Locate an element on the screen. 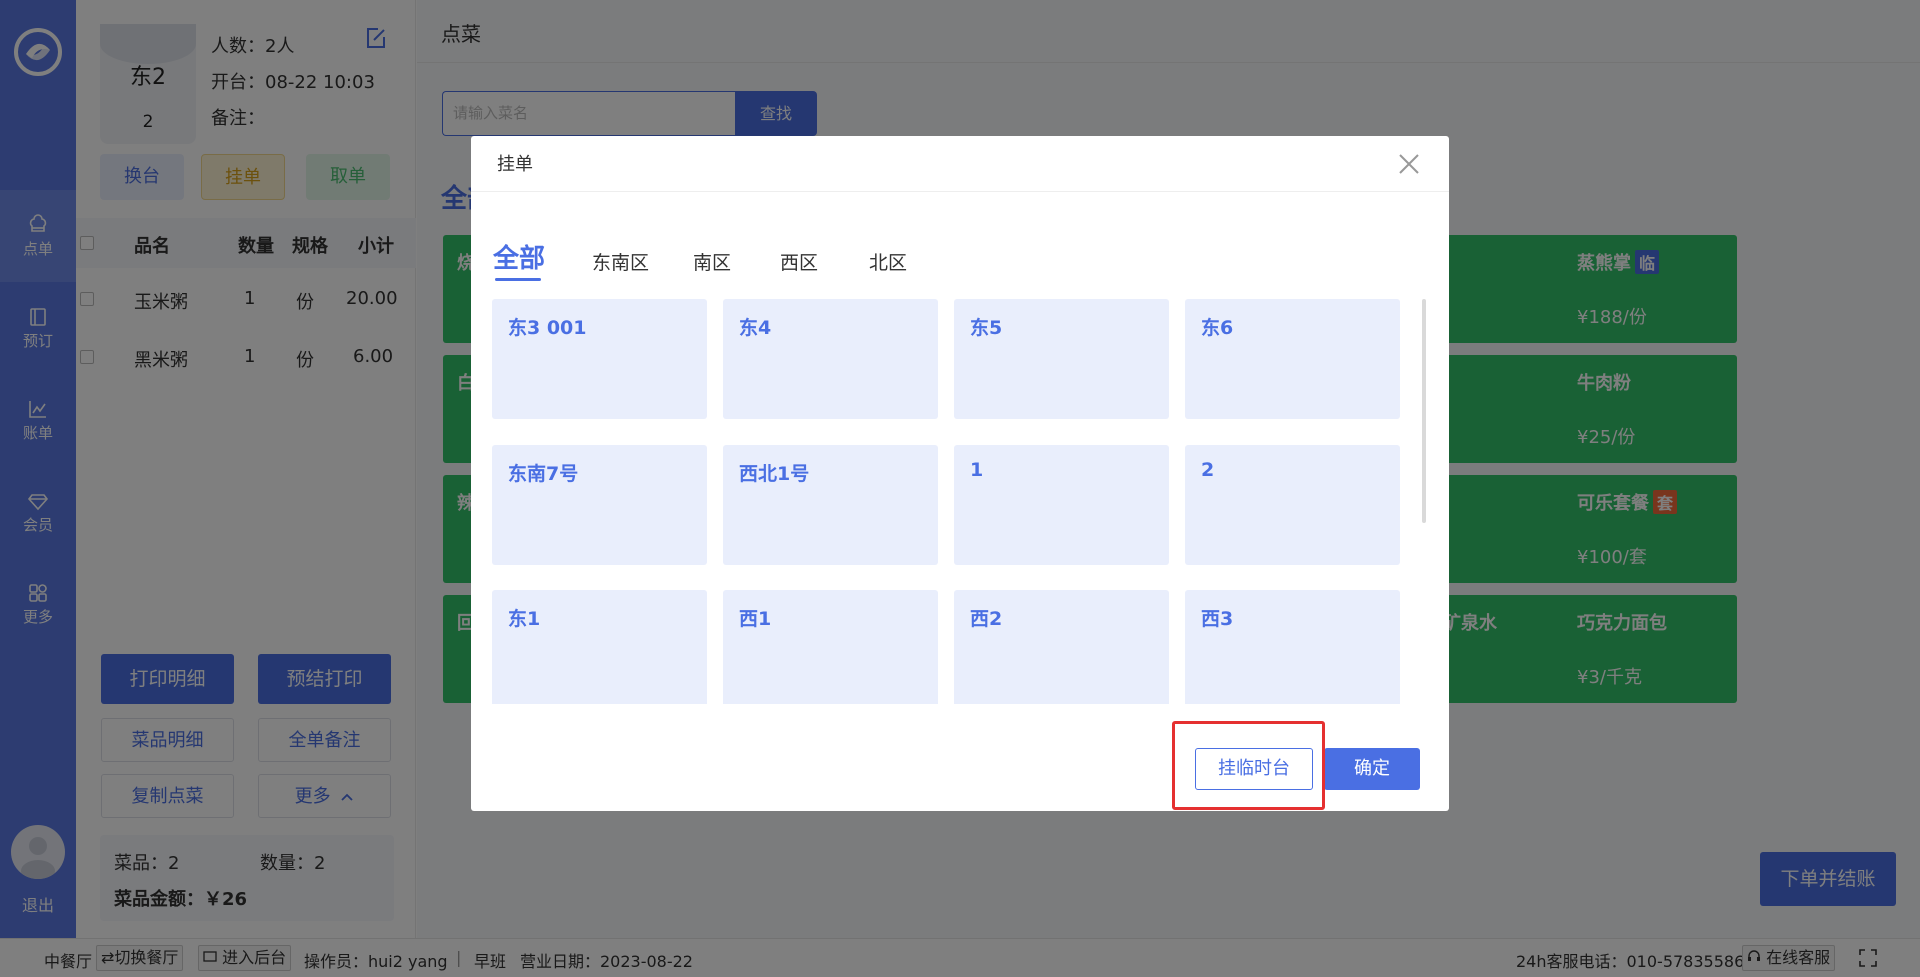 The width and height of the screenshot is (1920, 977). table-card: 1 is located at coordinates (1061, 505).